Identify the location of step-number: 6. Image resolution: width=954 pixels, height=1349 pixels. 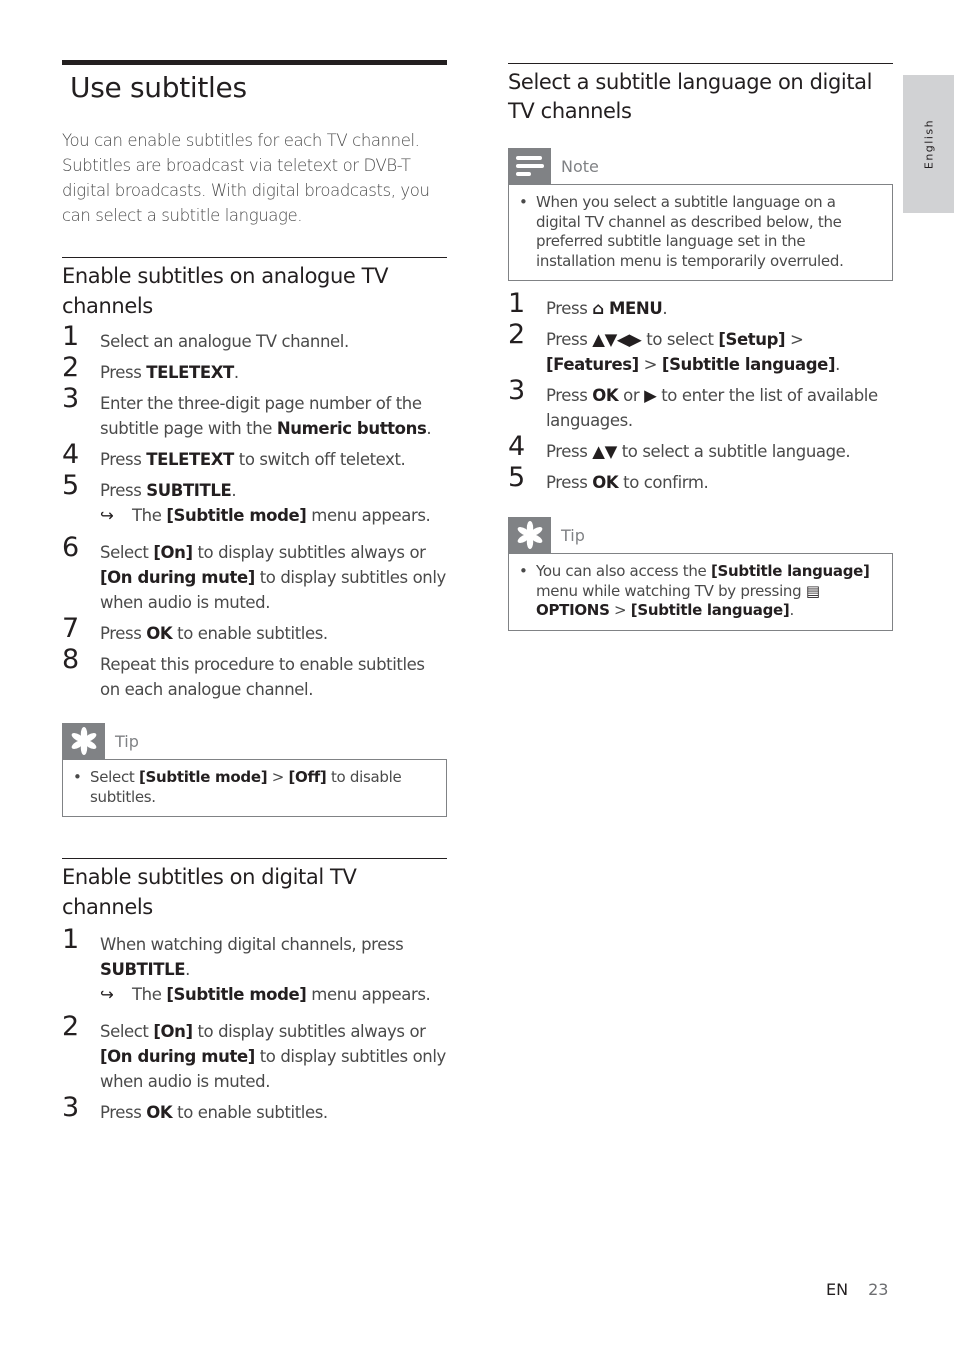
(70, 547).